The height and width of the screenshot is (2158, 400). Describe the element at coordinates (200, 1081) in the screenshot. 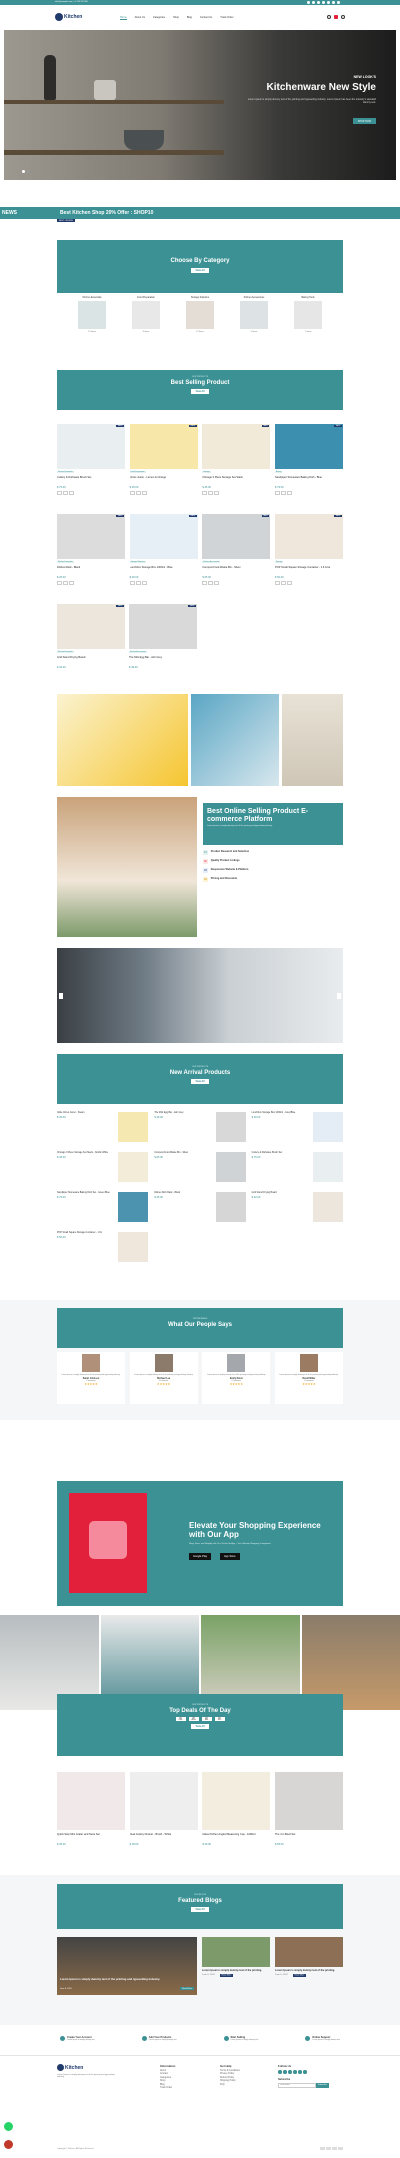

I see `arrival-view-all-button: View All` at that location.